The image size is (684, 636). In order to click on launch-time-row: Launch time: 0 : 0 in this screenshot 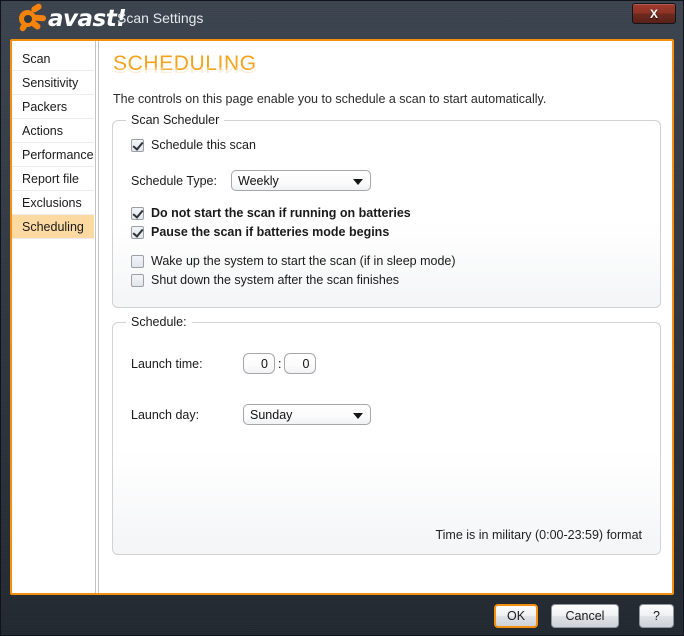, I will do `click(386, 363)`.